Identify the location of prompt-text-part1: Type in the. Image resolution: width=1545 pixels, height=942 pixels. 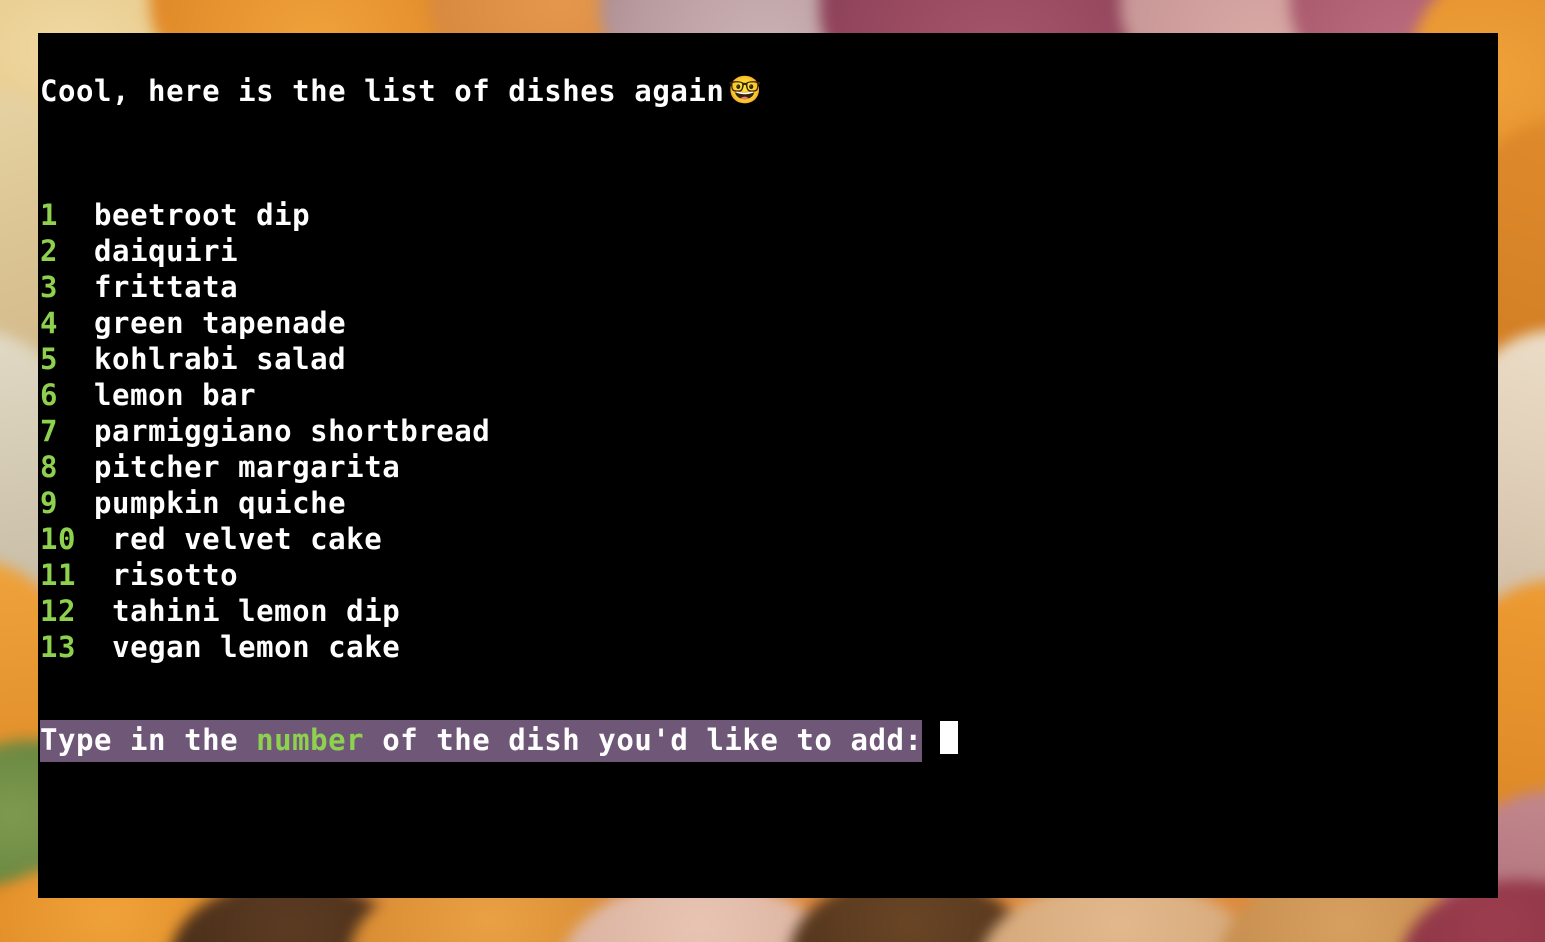
(148, 740).